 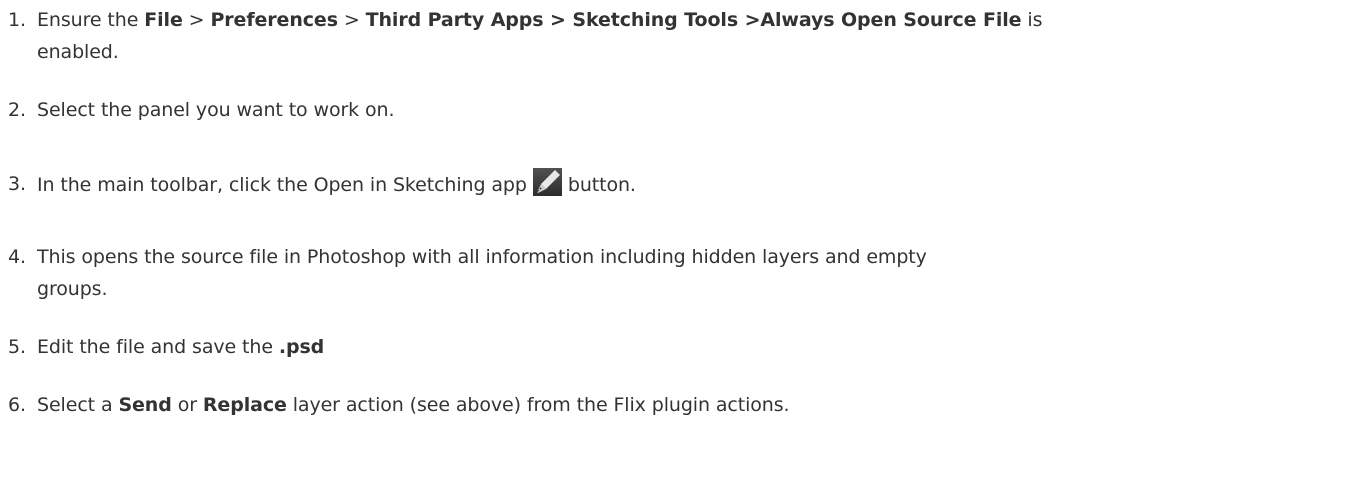 What do you see at coordinates (78, 405) in the screenshot?
I see `step-prefix: Select a` at bounding box center [78, 405].